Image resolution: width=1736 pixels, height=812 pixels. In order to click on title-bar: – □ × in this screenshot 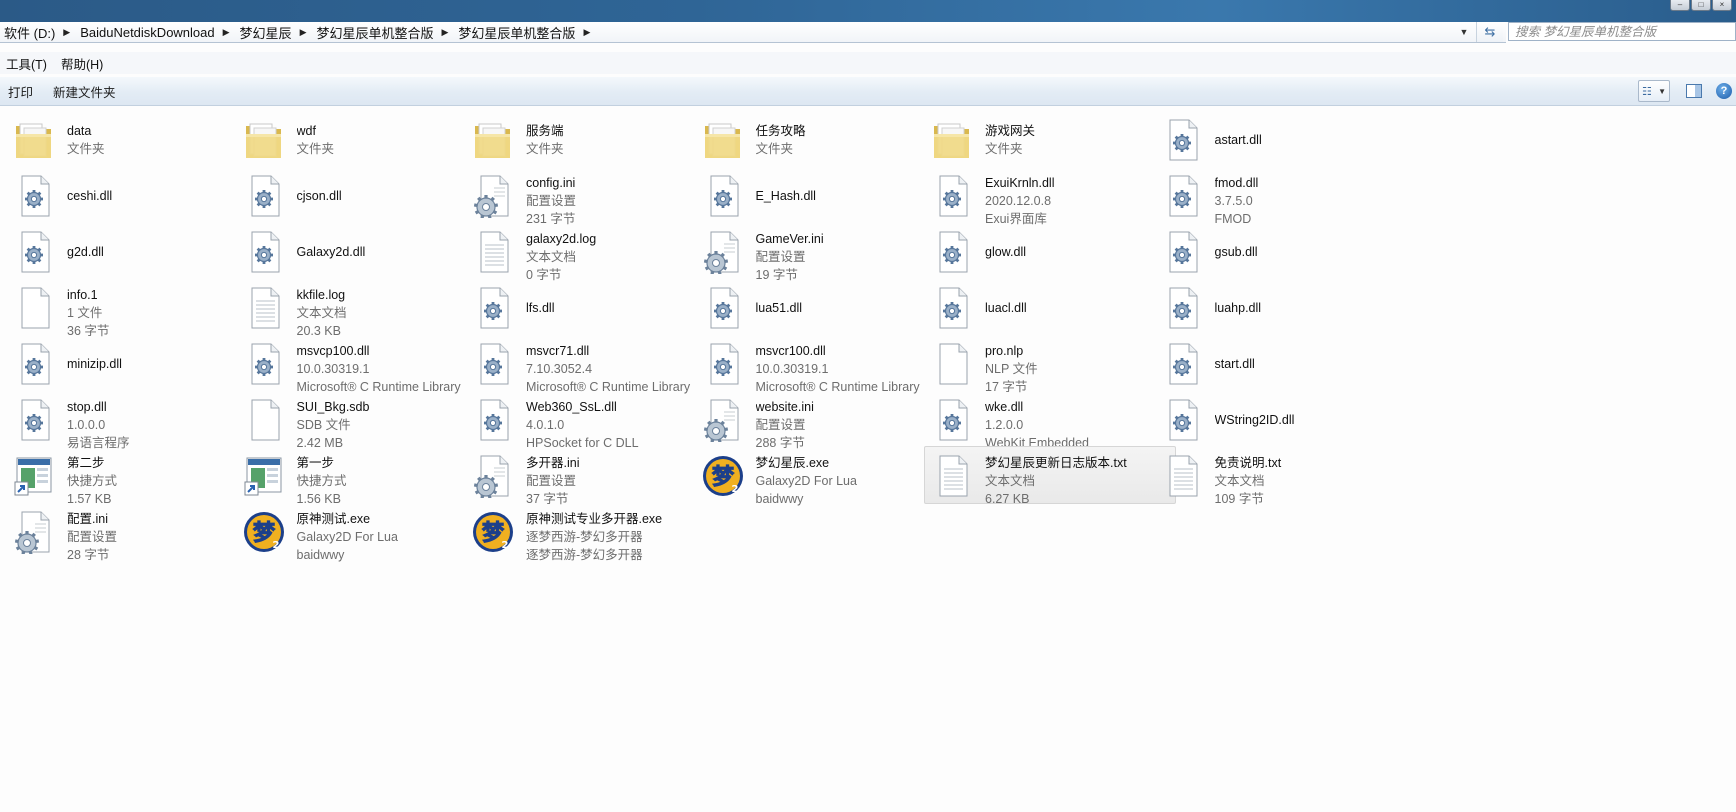, I will do `click(868, 11)`.